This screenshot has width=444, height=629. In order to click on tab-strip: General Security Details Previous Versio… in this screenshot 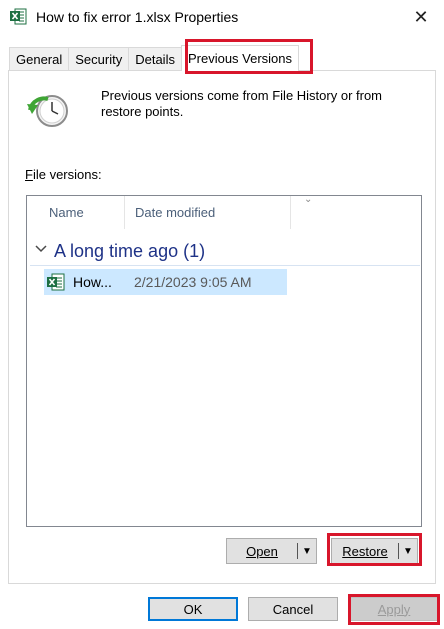, I will do `click(154, 58)`.